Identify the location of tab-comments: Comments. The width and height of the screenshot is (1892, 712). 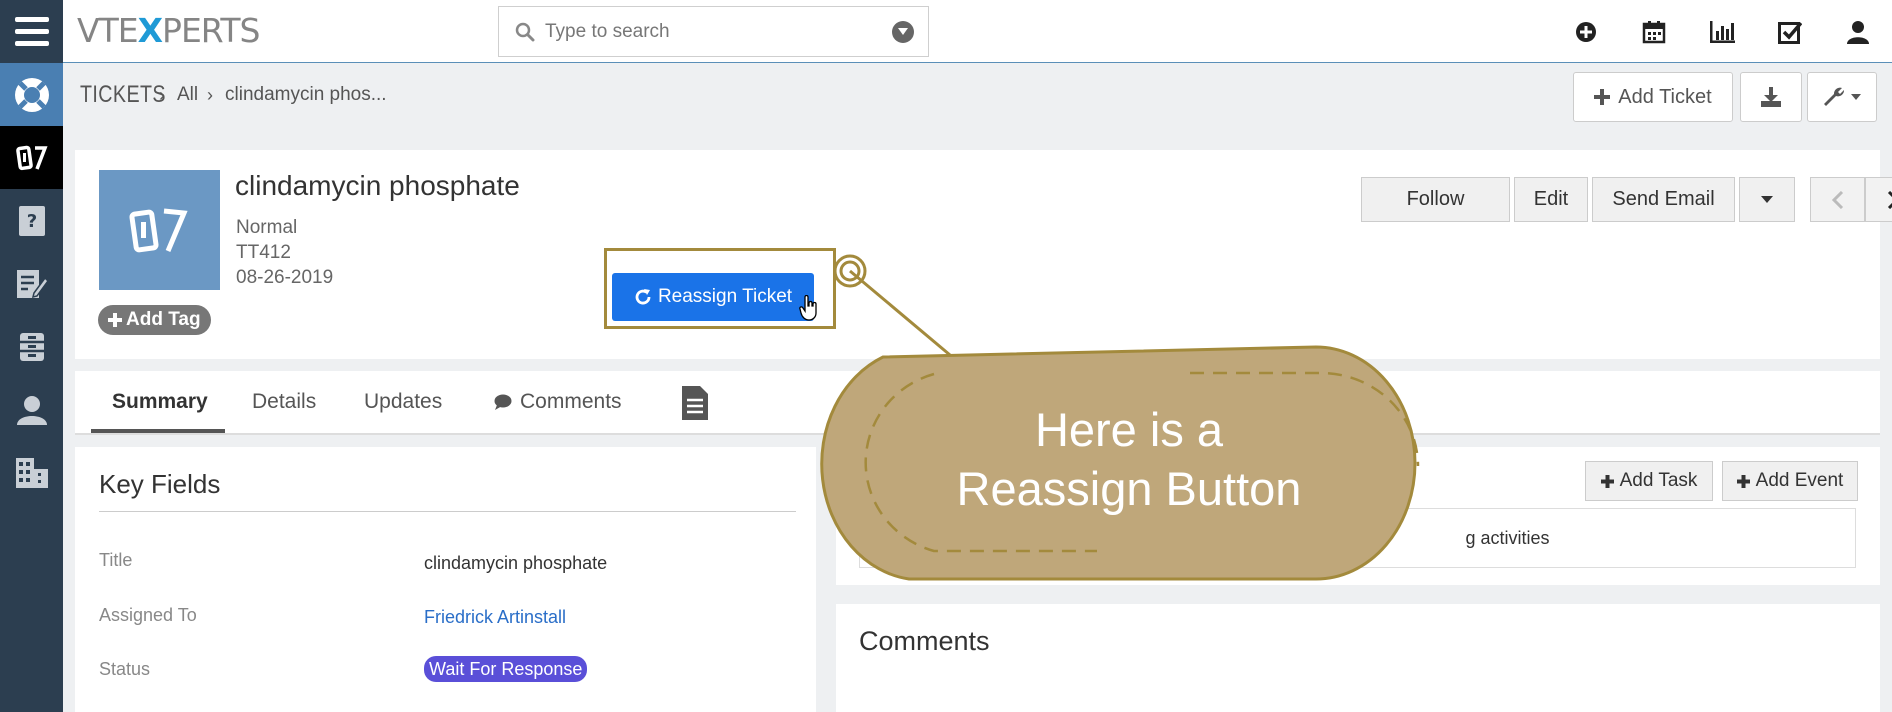
(558, 402).